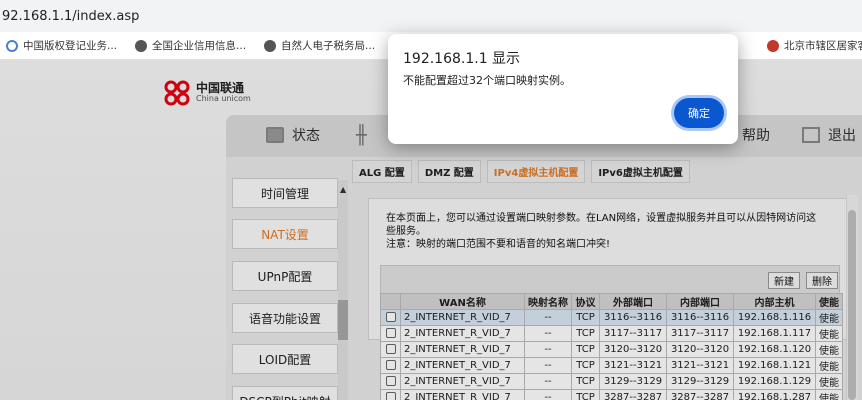 This screenshot has height=400, width=862. What do you see at coordinates (431, 16) in the screenshot?
I see `address-bar: 92.168.1.1/index.asp` at bounding box center [431, 16].